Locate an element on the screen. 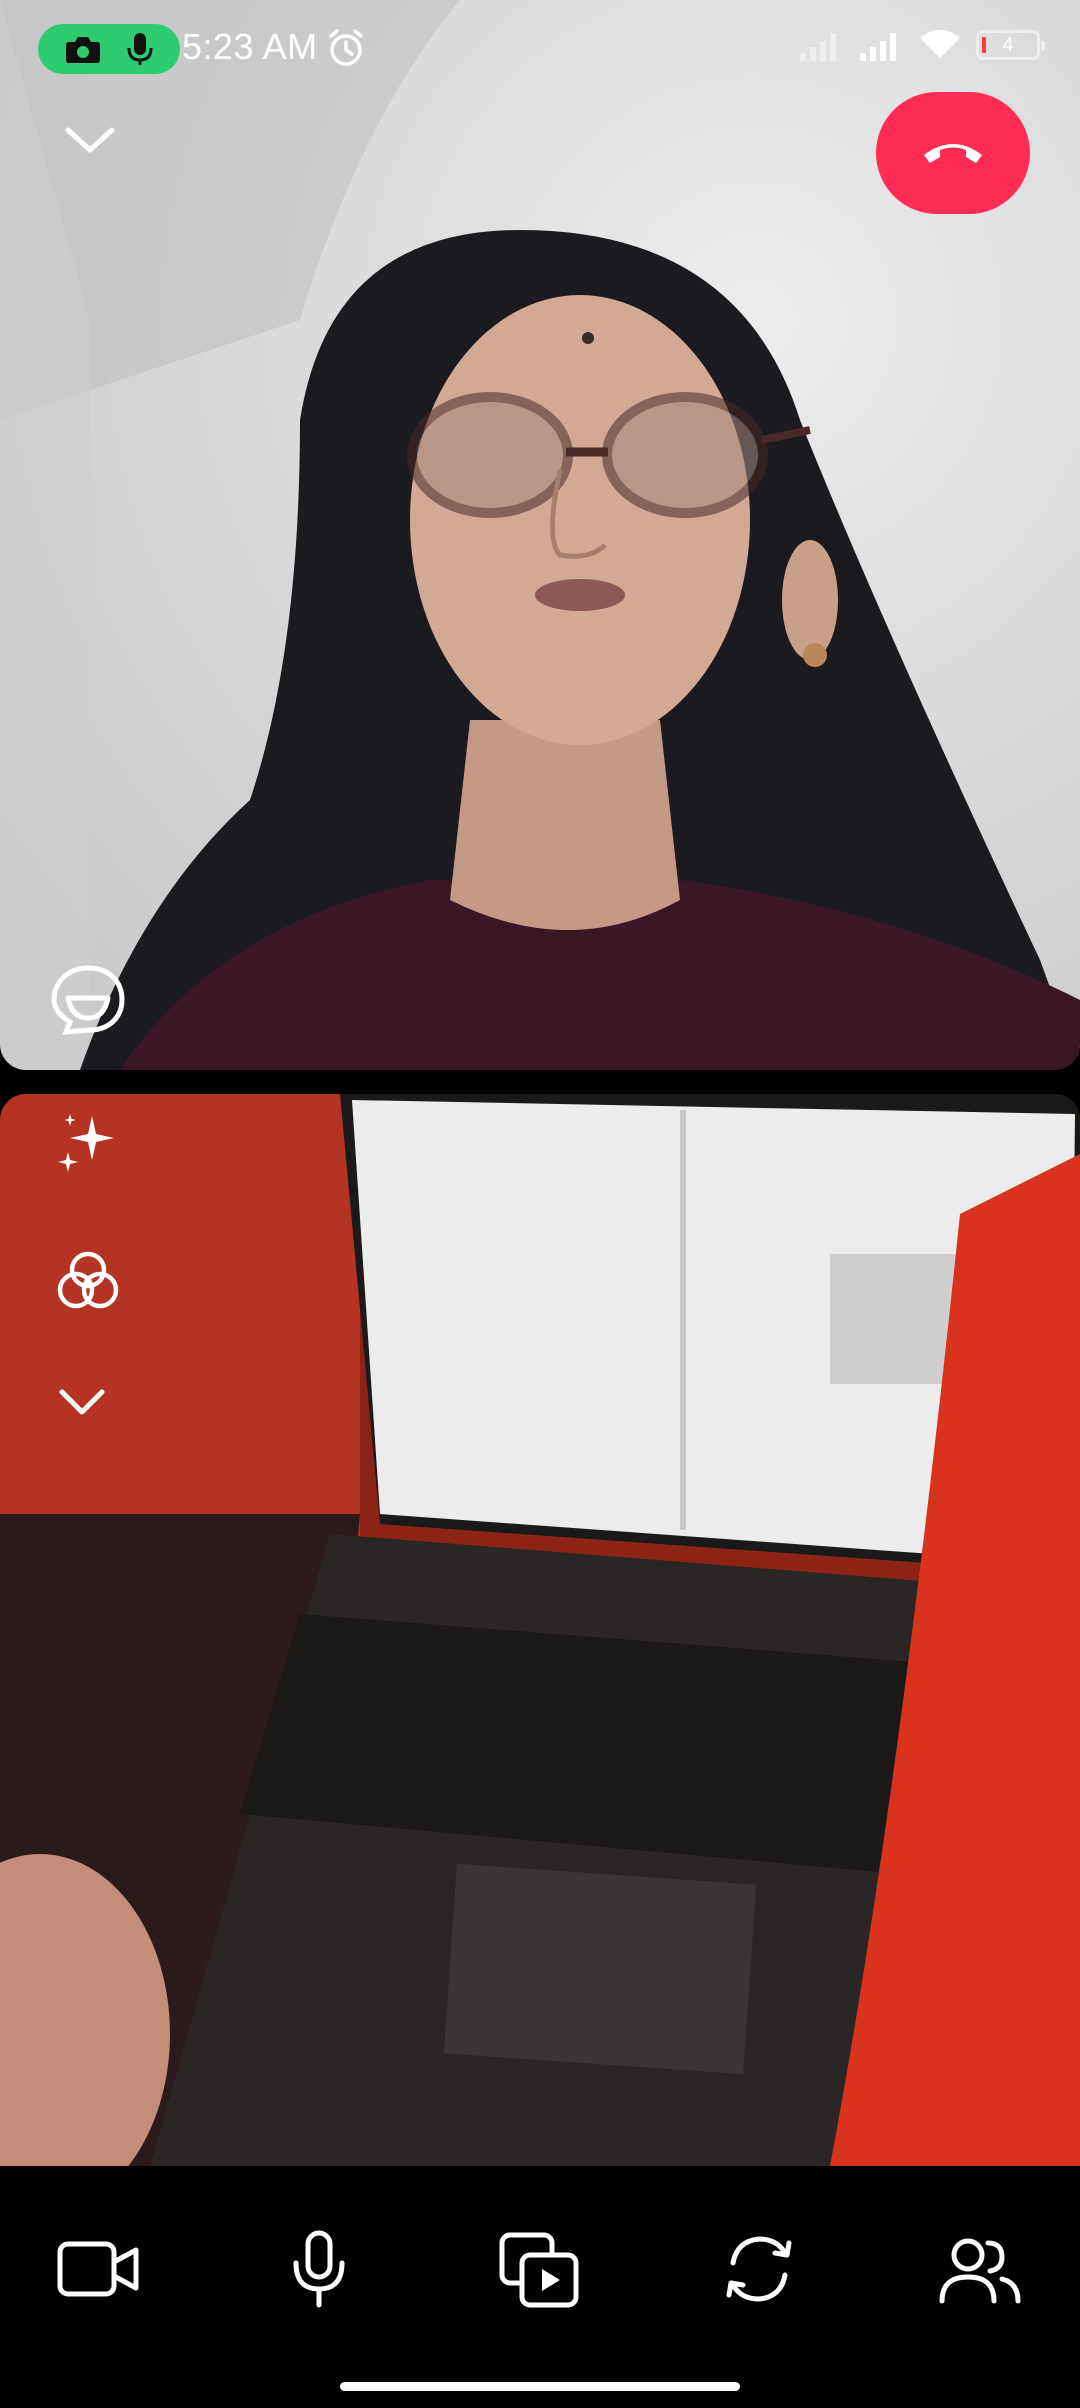 Image resolution: width=1080 pixels, height=2408 pixels. call-control-bar is located at coordinates (540, 2287).